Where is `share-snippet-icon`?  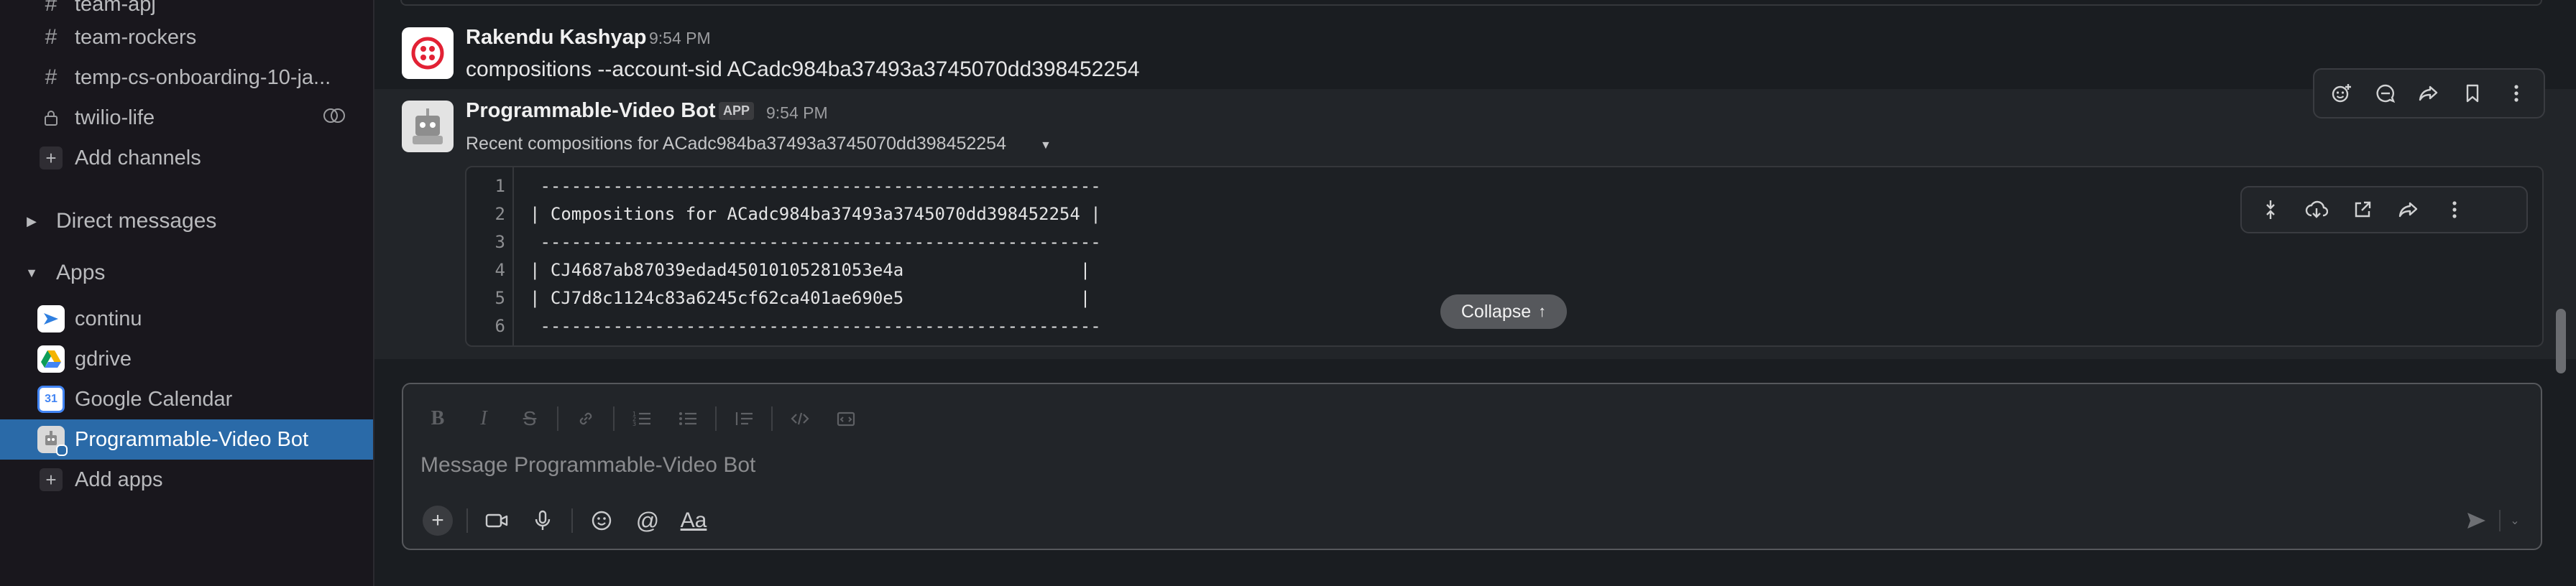 share-snippet-icon is located at coordinates (2409, 210).